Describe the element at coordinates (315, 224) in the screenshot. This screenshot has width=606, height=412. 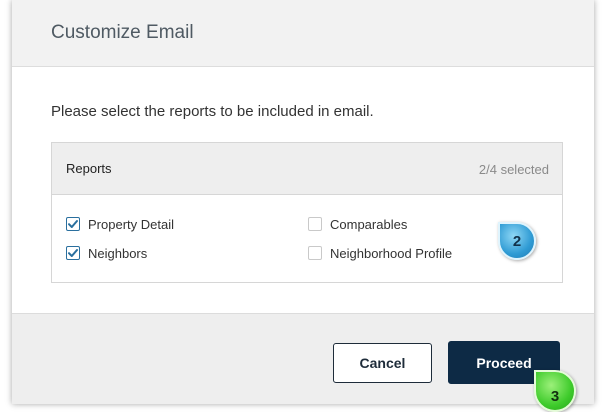
I see `comparables-checkbox` at that location.